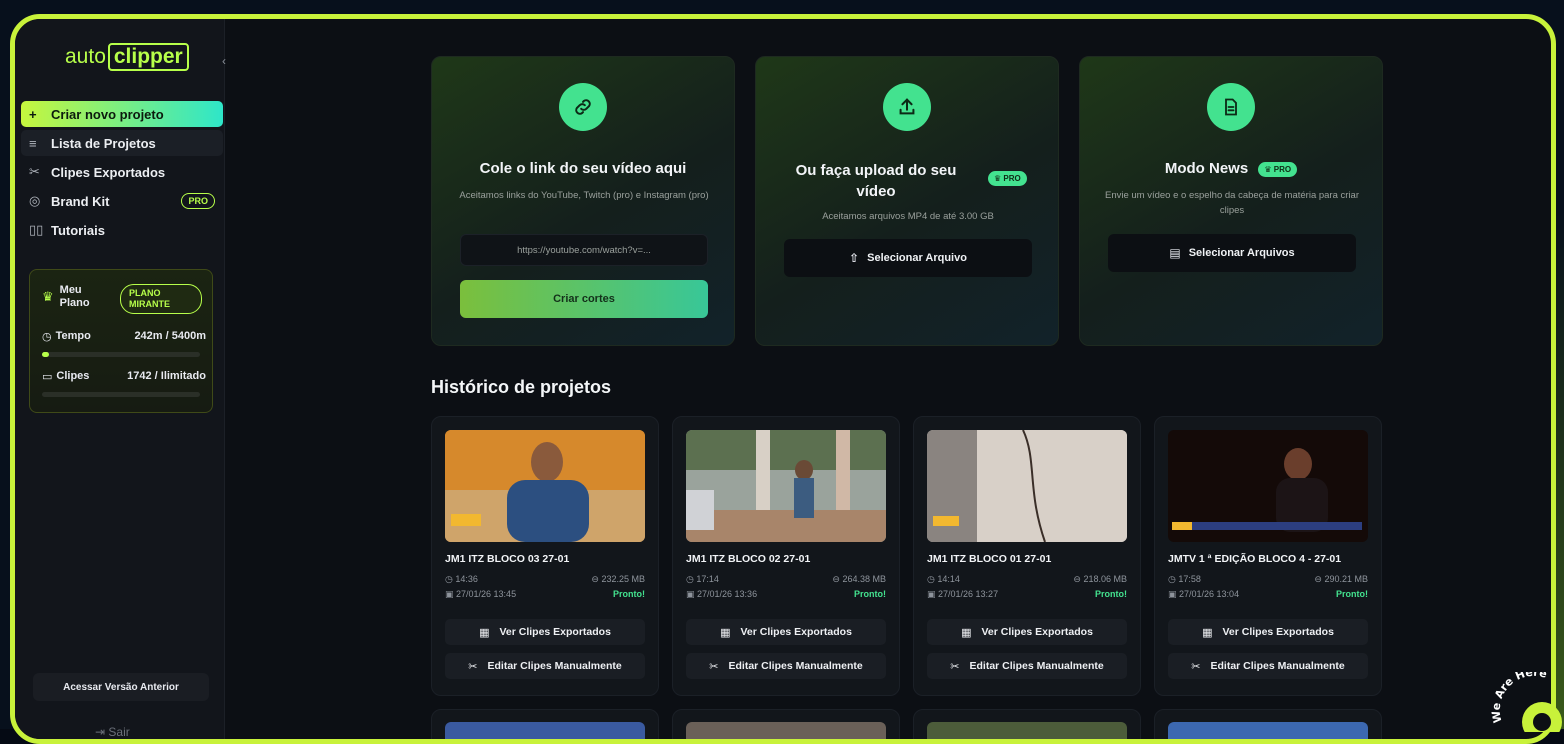 The width and height of the screenshot is (1564, 744). I want to click on select-file-button: ⇧ Selecionar Arquivo, so click(908, 258).